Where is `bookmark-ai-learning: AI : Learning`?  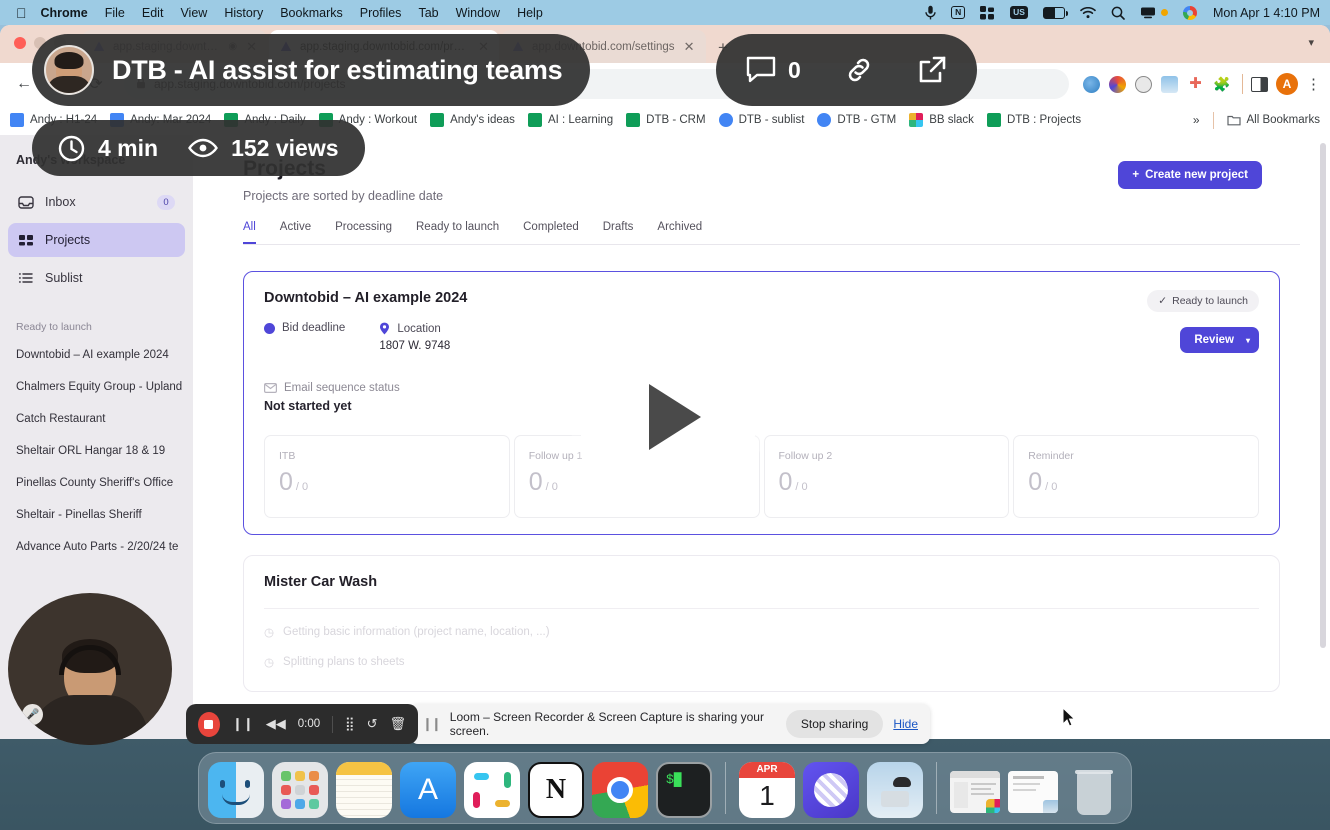
bookmark-ai-learning: AI : Learning is located at coordinates (570, 120).